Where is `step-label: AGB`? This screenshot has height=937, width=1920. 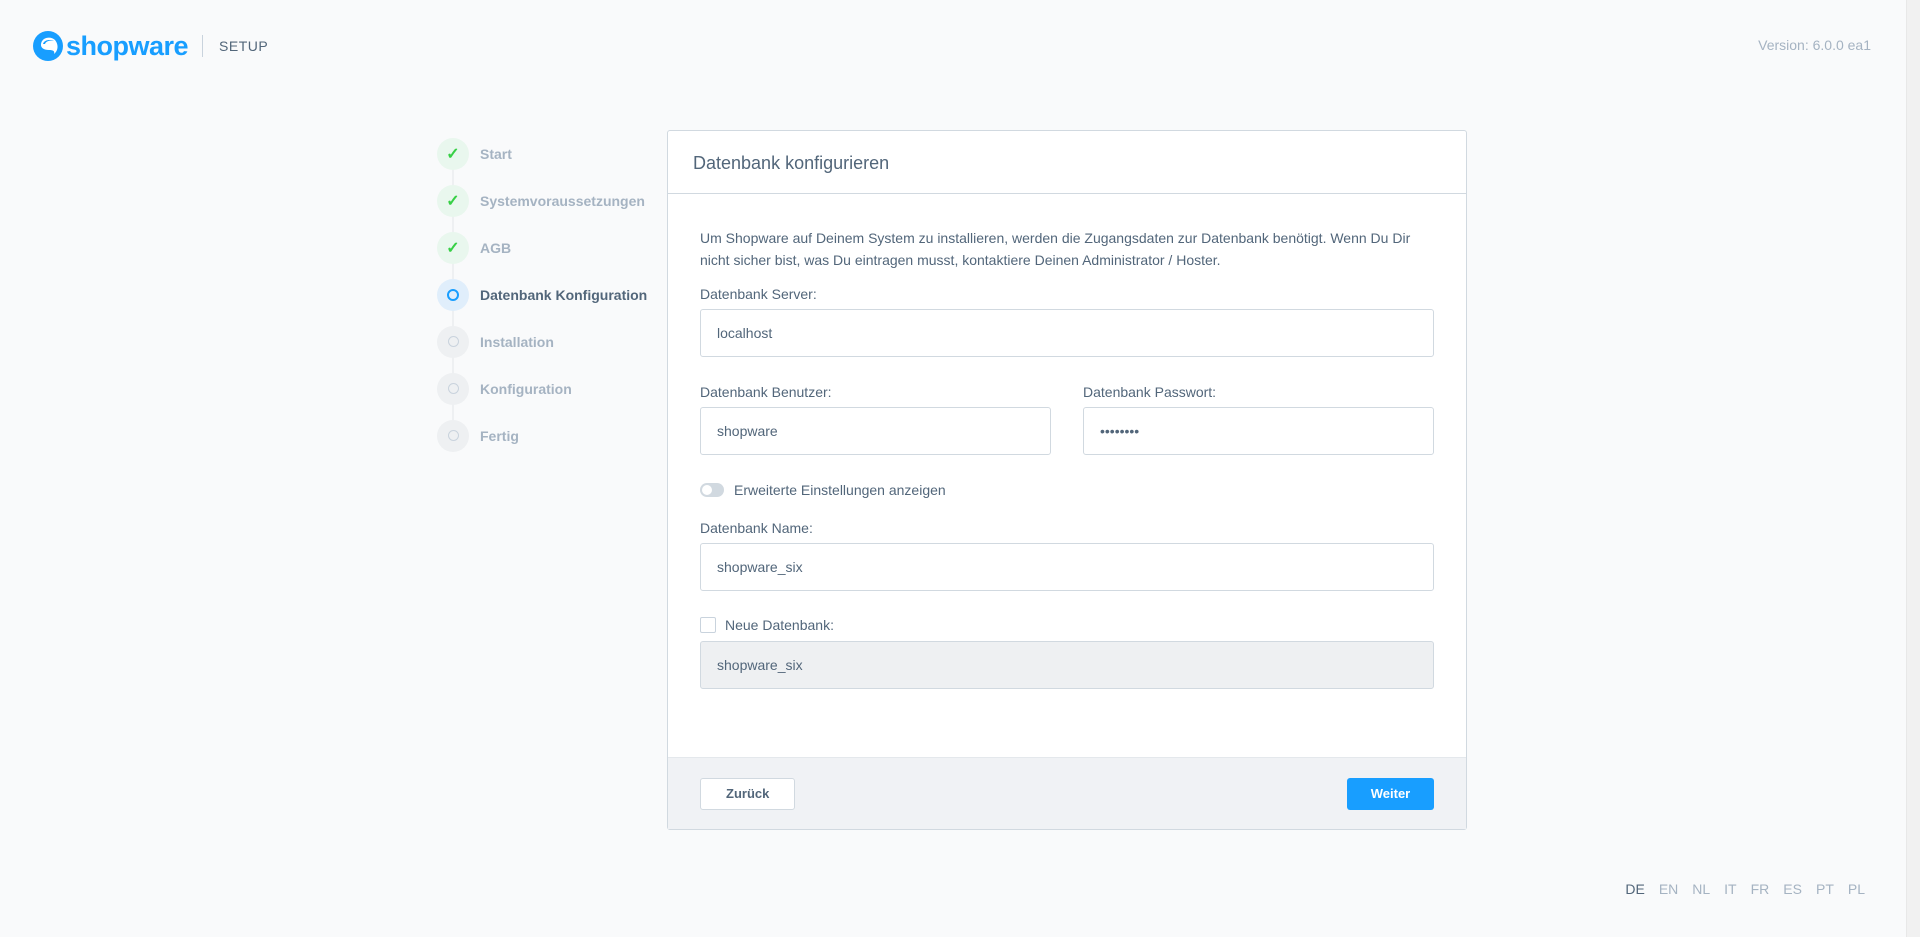
step-label: AGB is located at coordinates (496, 247).